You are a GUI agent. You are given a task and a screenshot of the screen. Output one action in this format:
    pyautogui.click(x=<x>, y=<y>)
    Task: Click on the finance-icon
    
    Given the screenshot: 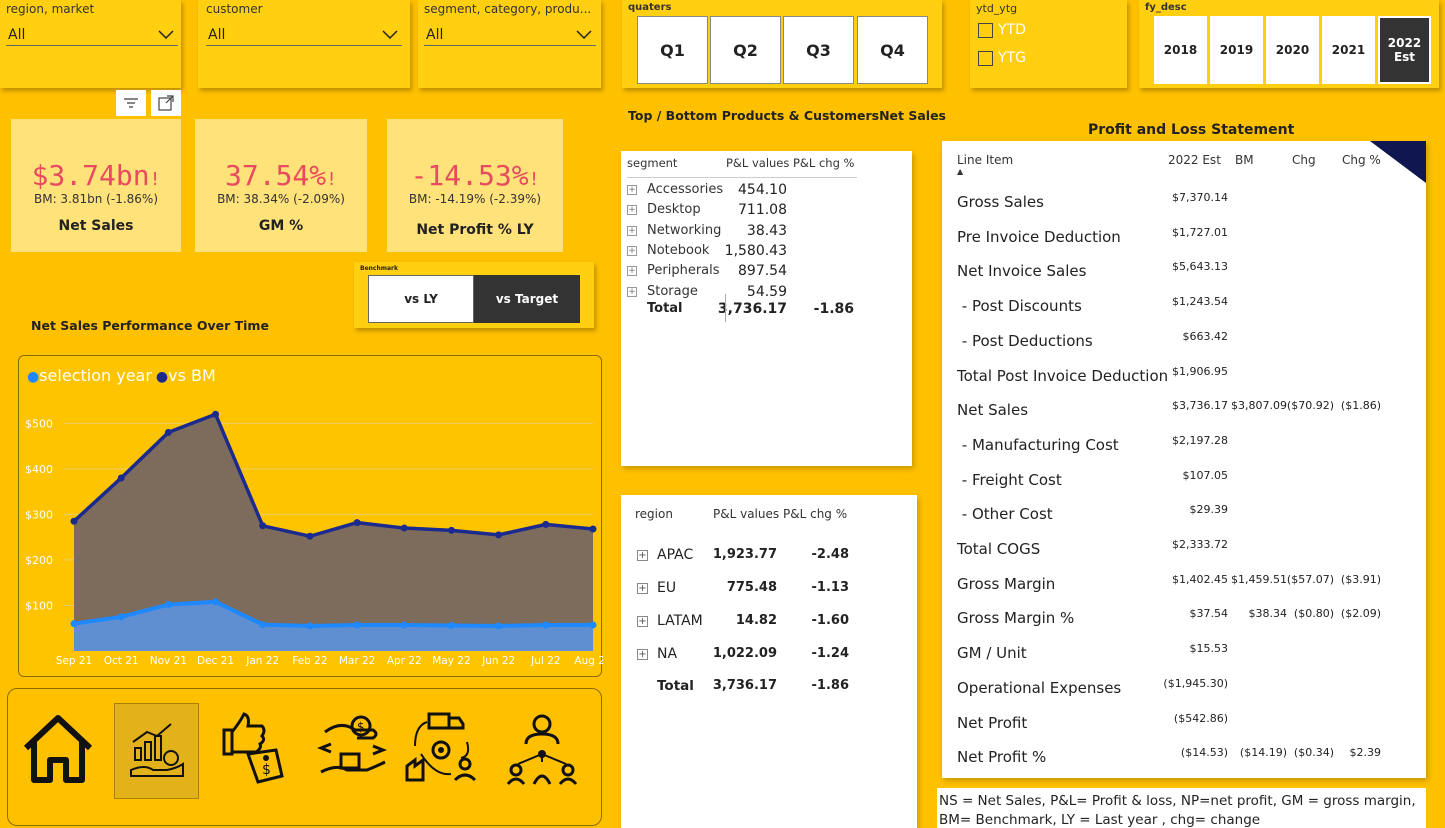 What is the action you would take?
    pyautogui.click(x=156, y=750)
    